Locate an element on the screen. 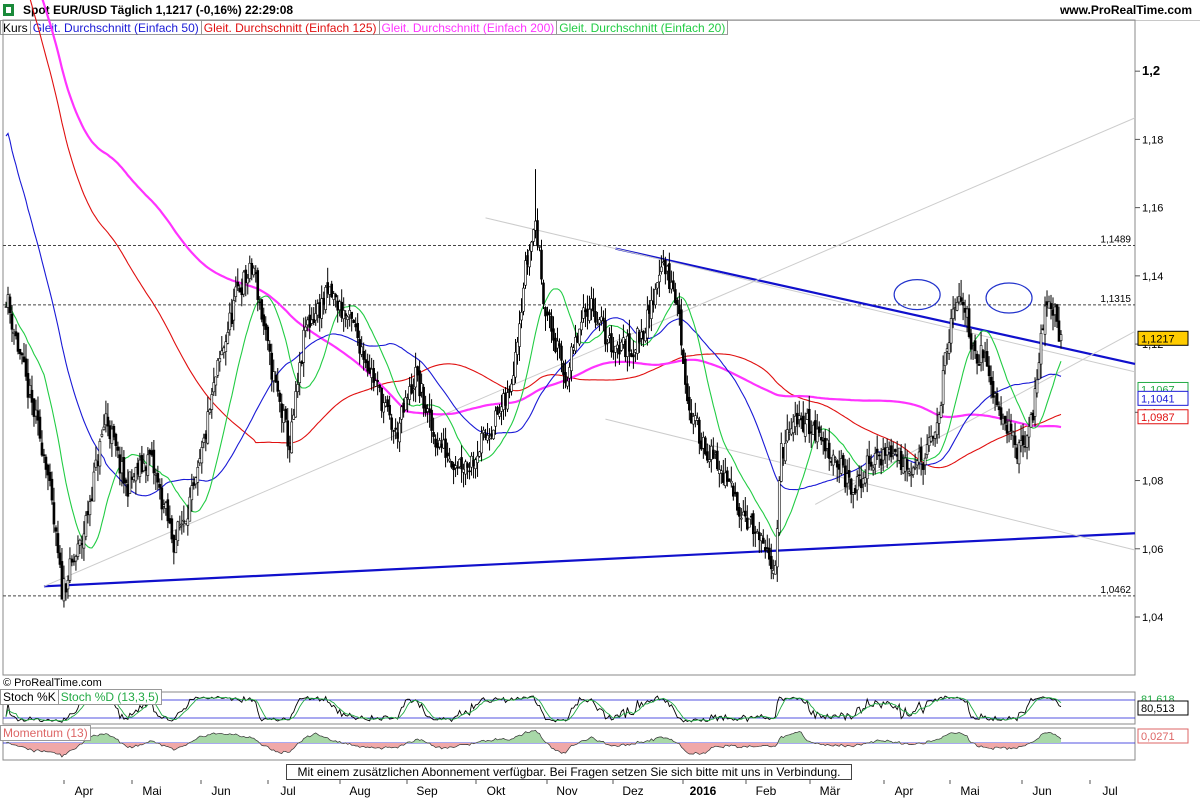 This screenshot has height=800, width=1200. sma125-tag: 1,0987 is located at coordinates (1158, 418).